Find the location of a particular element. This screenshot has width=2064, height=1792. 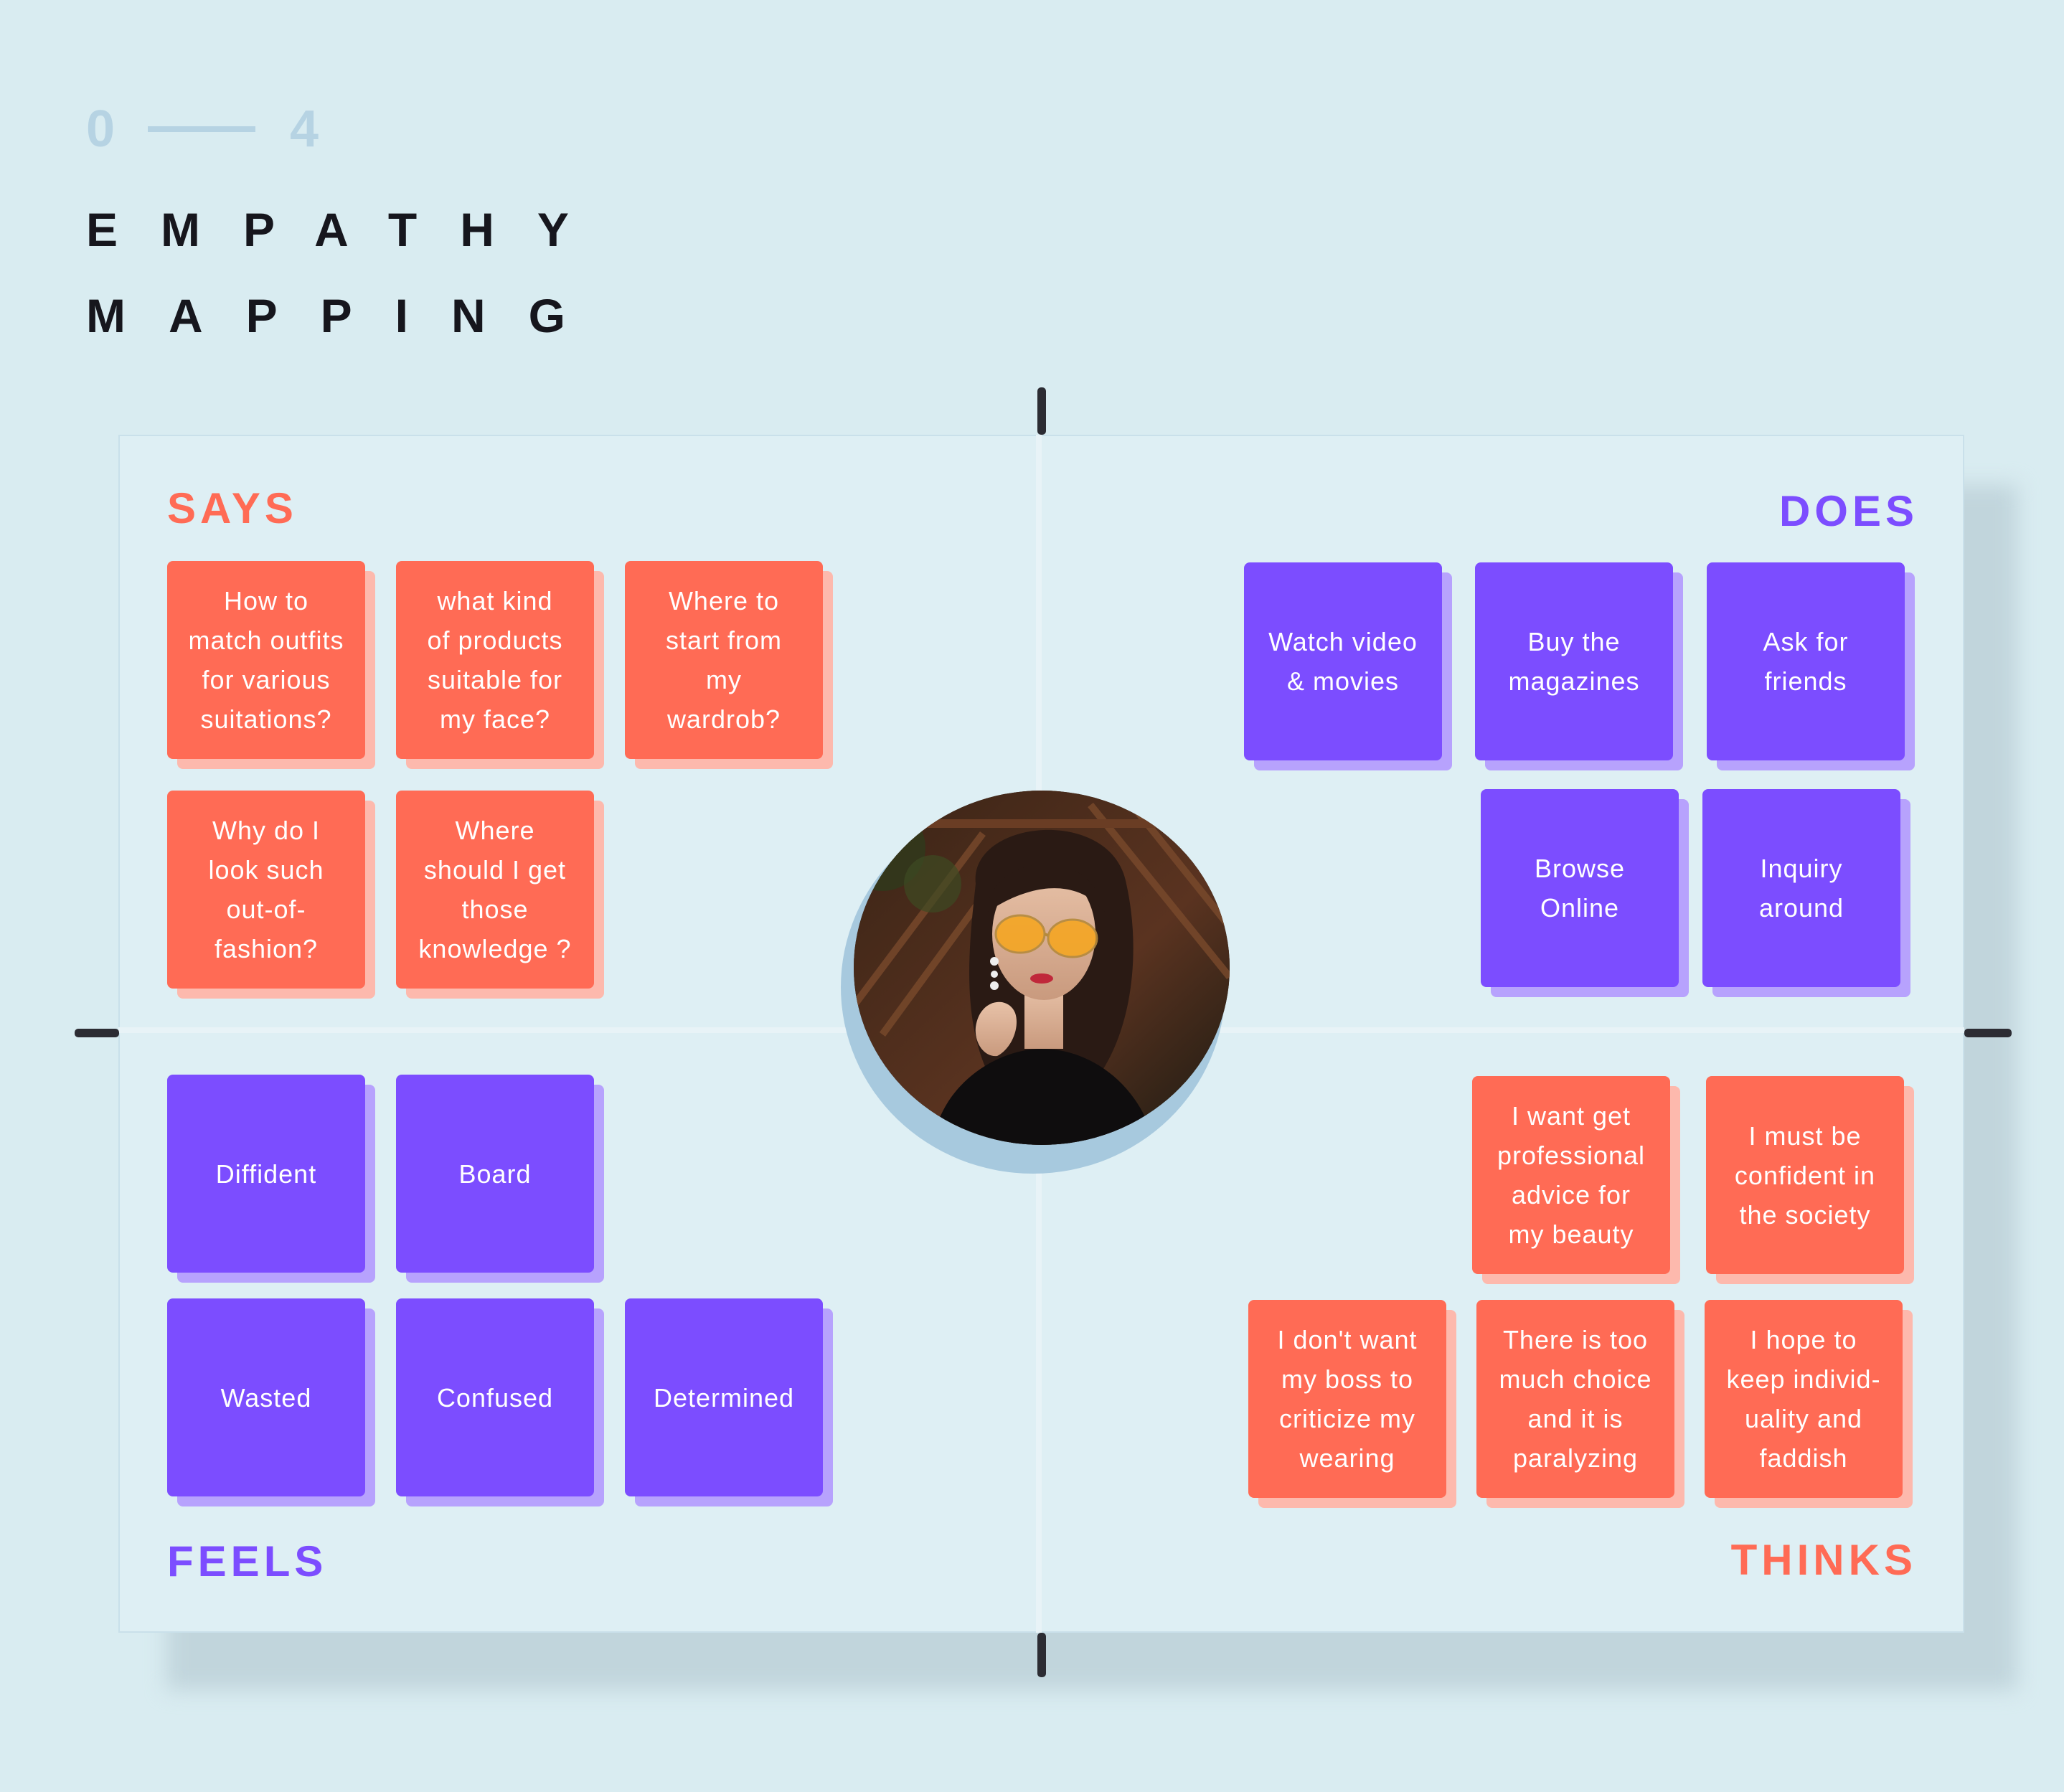

note-text: Board is located at coordinates (495, 1174).